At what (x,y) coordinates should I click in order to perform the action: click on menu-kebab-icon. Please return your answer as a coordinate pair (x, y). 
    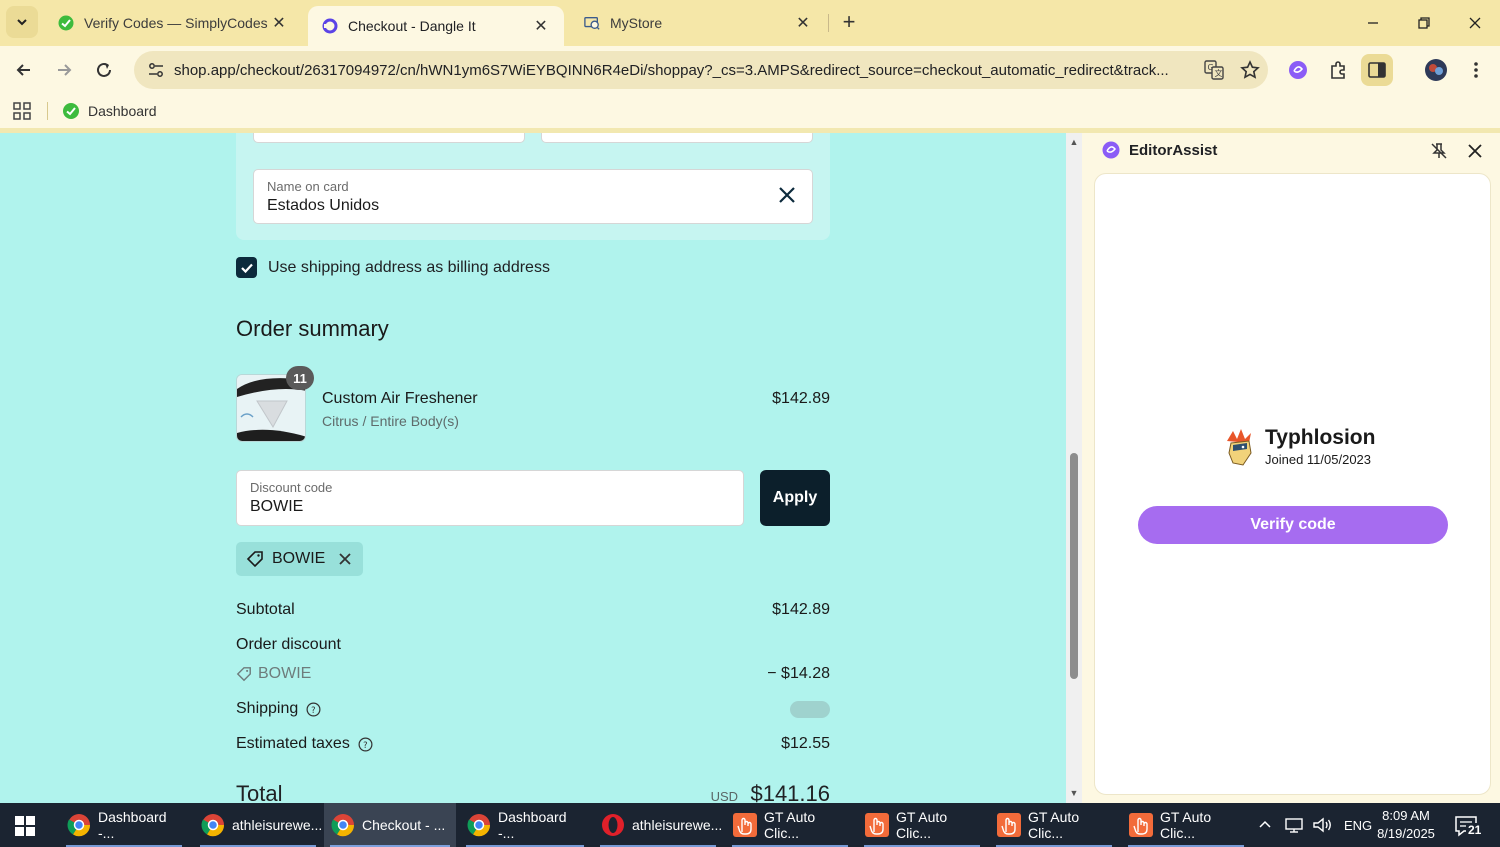
    Looking at the image, I should click on (1476, 70).